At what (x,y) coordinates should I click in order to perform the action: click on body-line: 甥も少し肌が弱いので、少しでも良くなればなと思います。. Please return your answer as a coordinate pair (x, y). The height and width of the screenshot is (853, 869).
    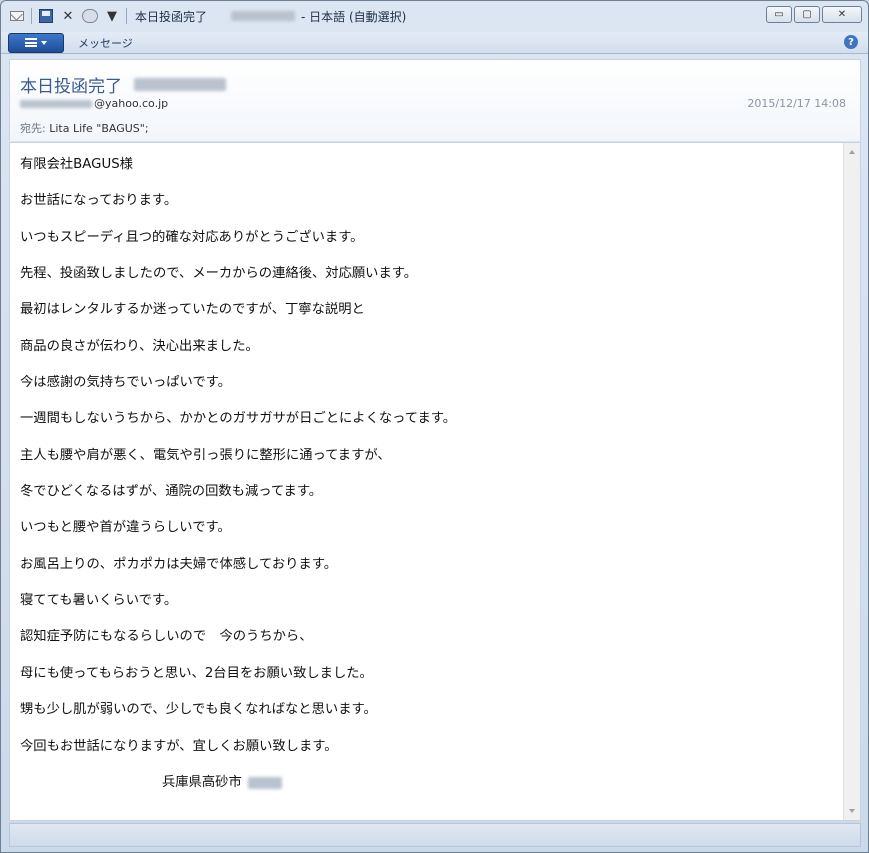
    Looking at the image, I should click on (198, 710).